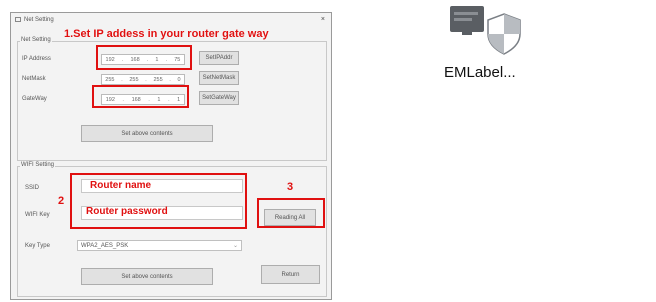  Describe the element at coordinates (143, 79) in the screenshot. I see `netmask-input: 255. 255. 255. 0` at that location.